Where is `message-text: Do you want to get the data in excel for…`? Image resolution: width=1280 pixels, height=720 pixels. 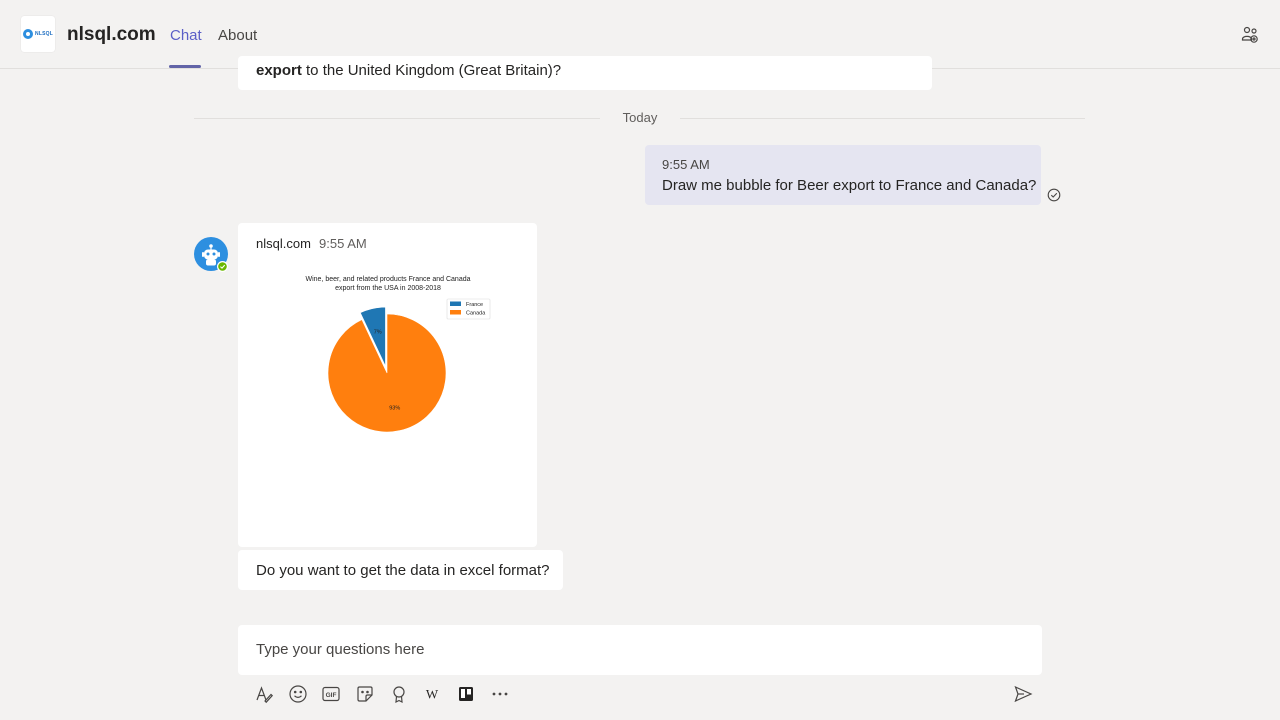
message-text: Do you want to get the data in excel for… is located at coordinates (403, 570).